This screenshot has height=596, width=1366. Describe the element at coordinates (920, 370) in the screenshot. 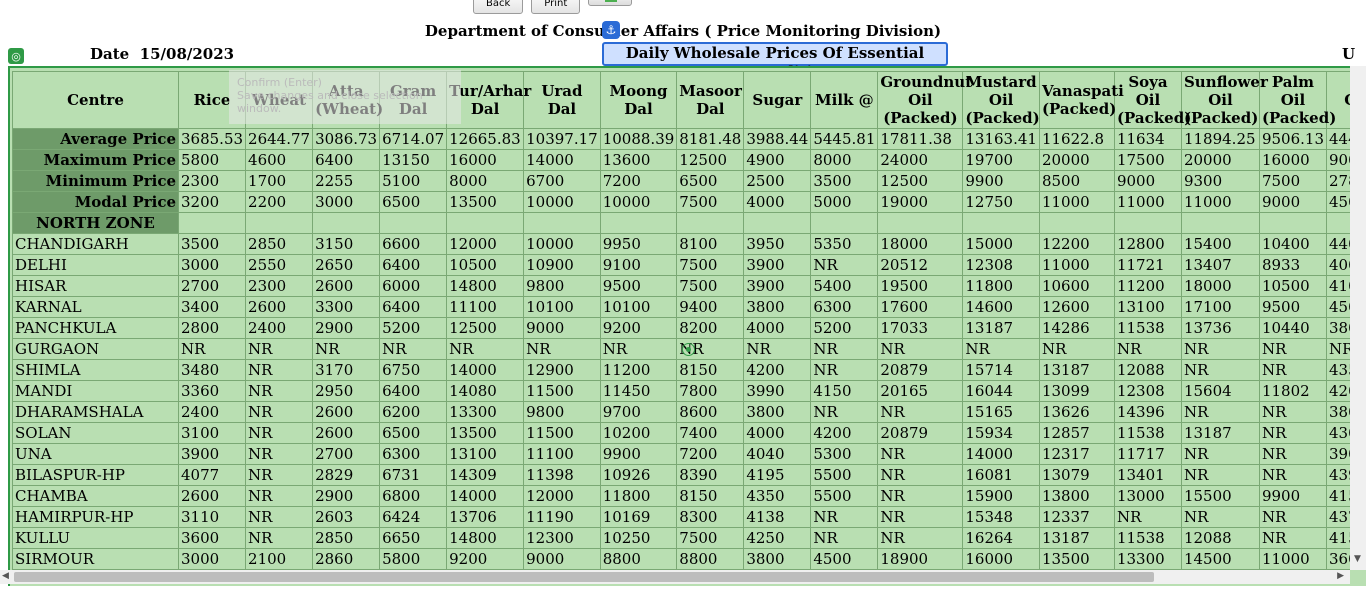

I see `price-cell: 20879` at that location.